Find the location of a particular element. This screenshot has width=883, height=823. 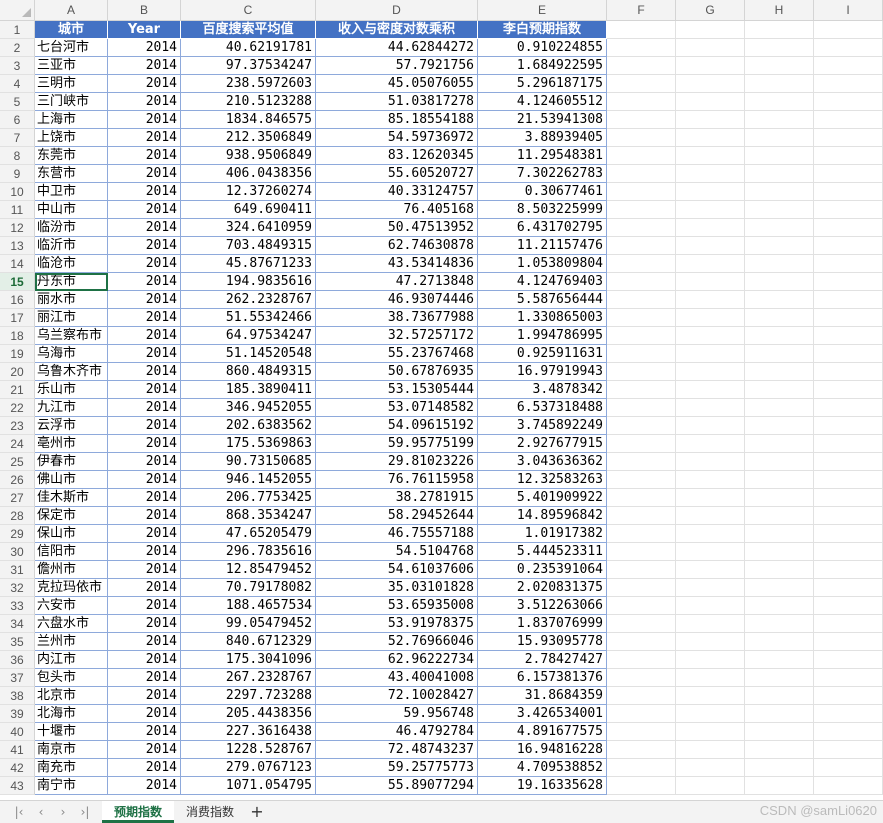

table-header-cell: 收入与密度对数乘积 is located at coordinates (397, 30).